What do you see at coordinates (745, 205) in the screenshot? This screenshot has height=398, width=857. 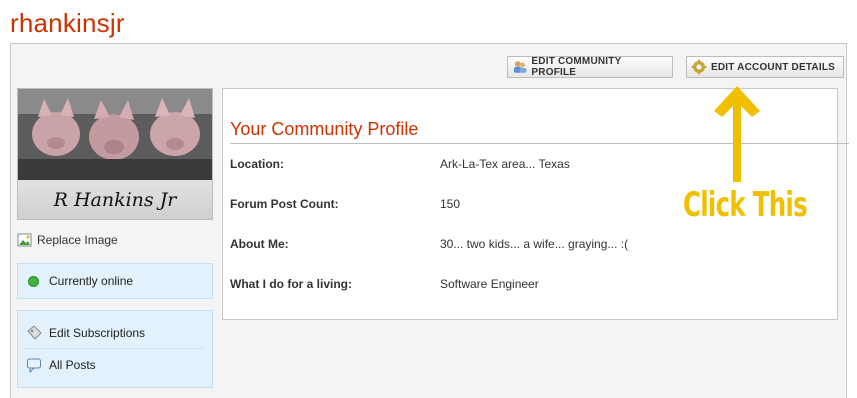 I see `annotation-label: Click This` at bounding box center [745, 205].